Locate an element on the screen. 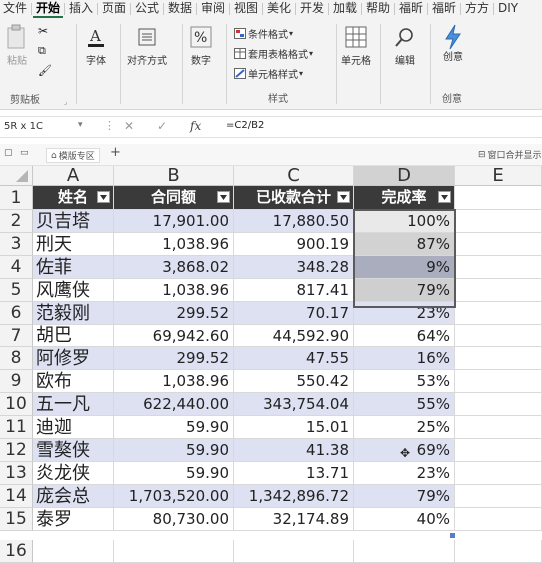  conditional-format-button: 条件格式 ▾ is located at coordinates (263, 33).